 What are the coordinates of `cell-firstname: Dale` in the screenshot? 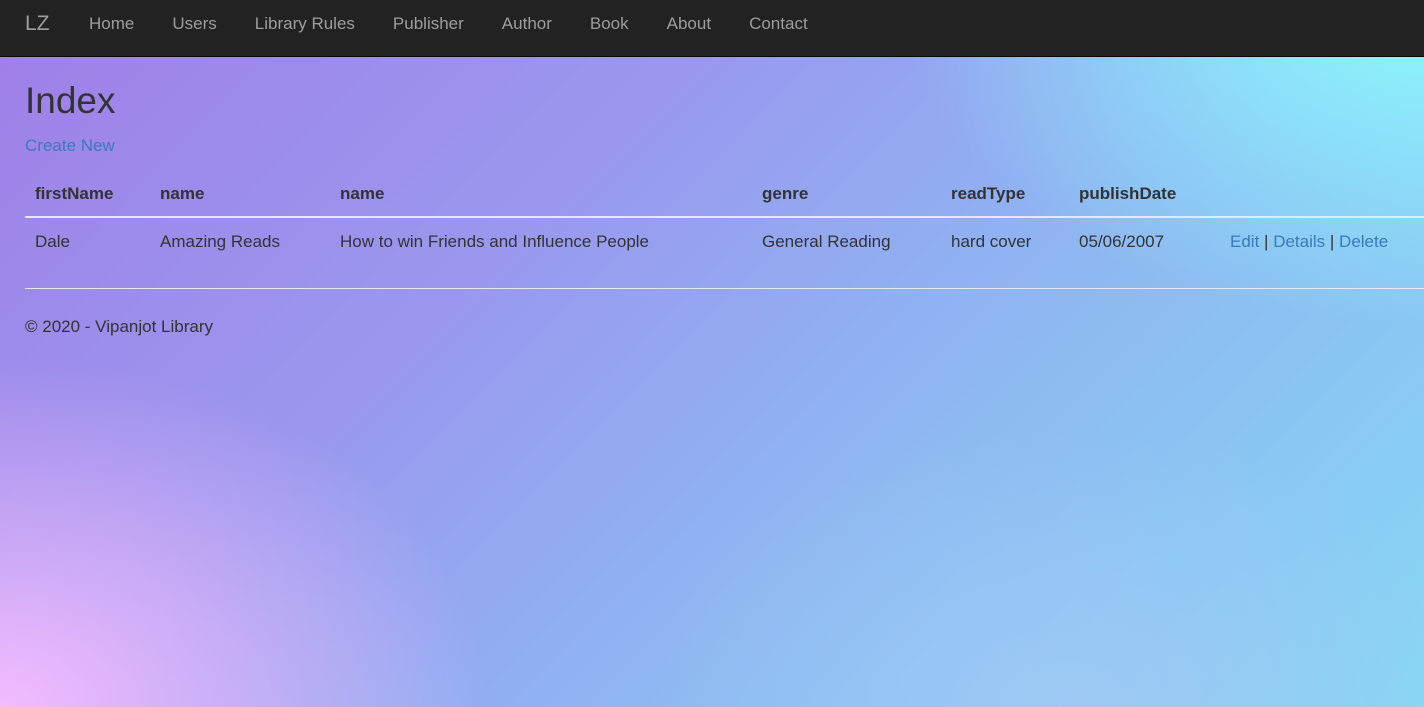 It's located at (52, 241).